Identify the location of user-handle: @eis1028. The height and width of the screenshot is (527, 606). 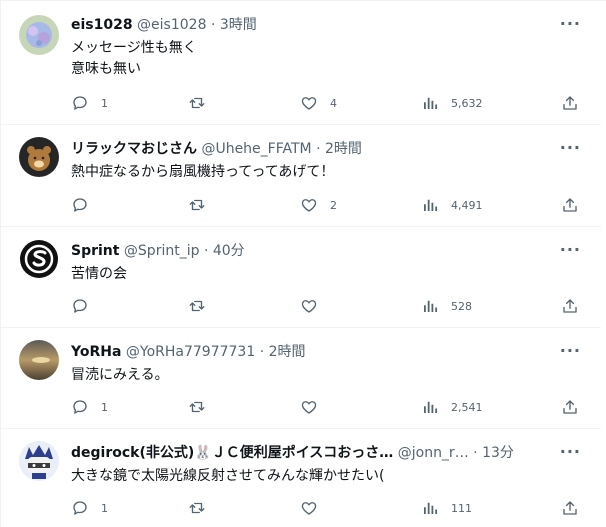
(171, 25).